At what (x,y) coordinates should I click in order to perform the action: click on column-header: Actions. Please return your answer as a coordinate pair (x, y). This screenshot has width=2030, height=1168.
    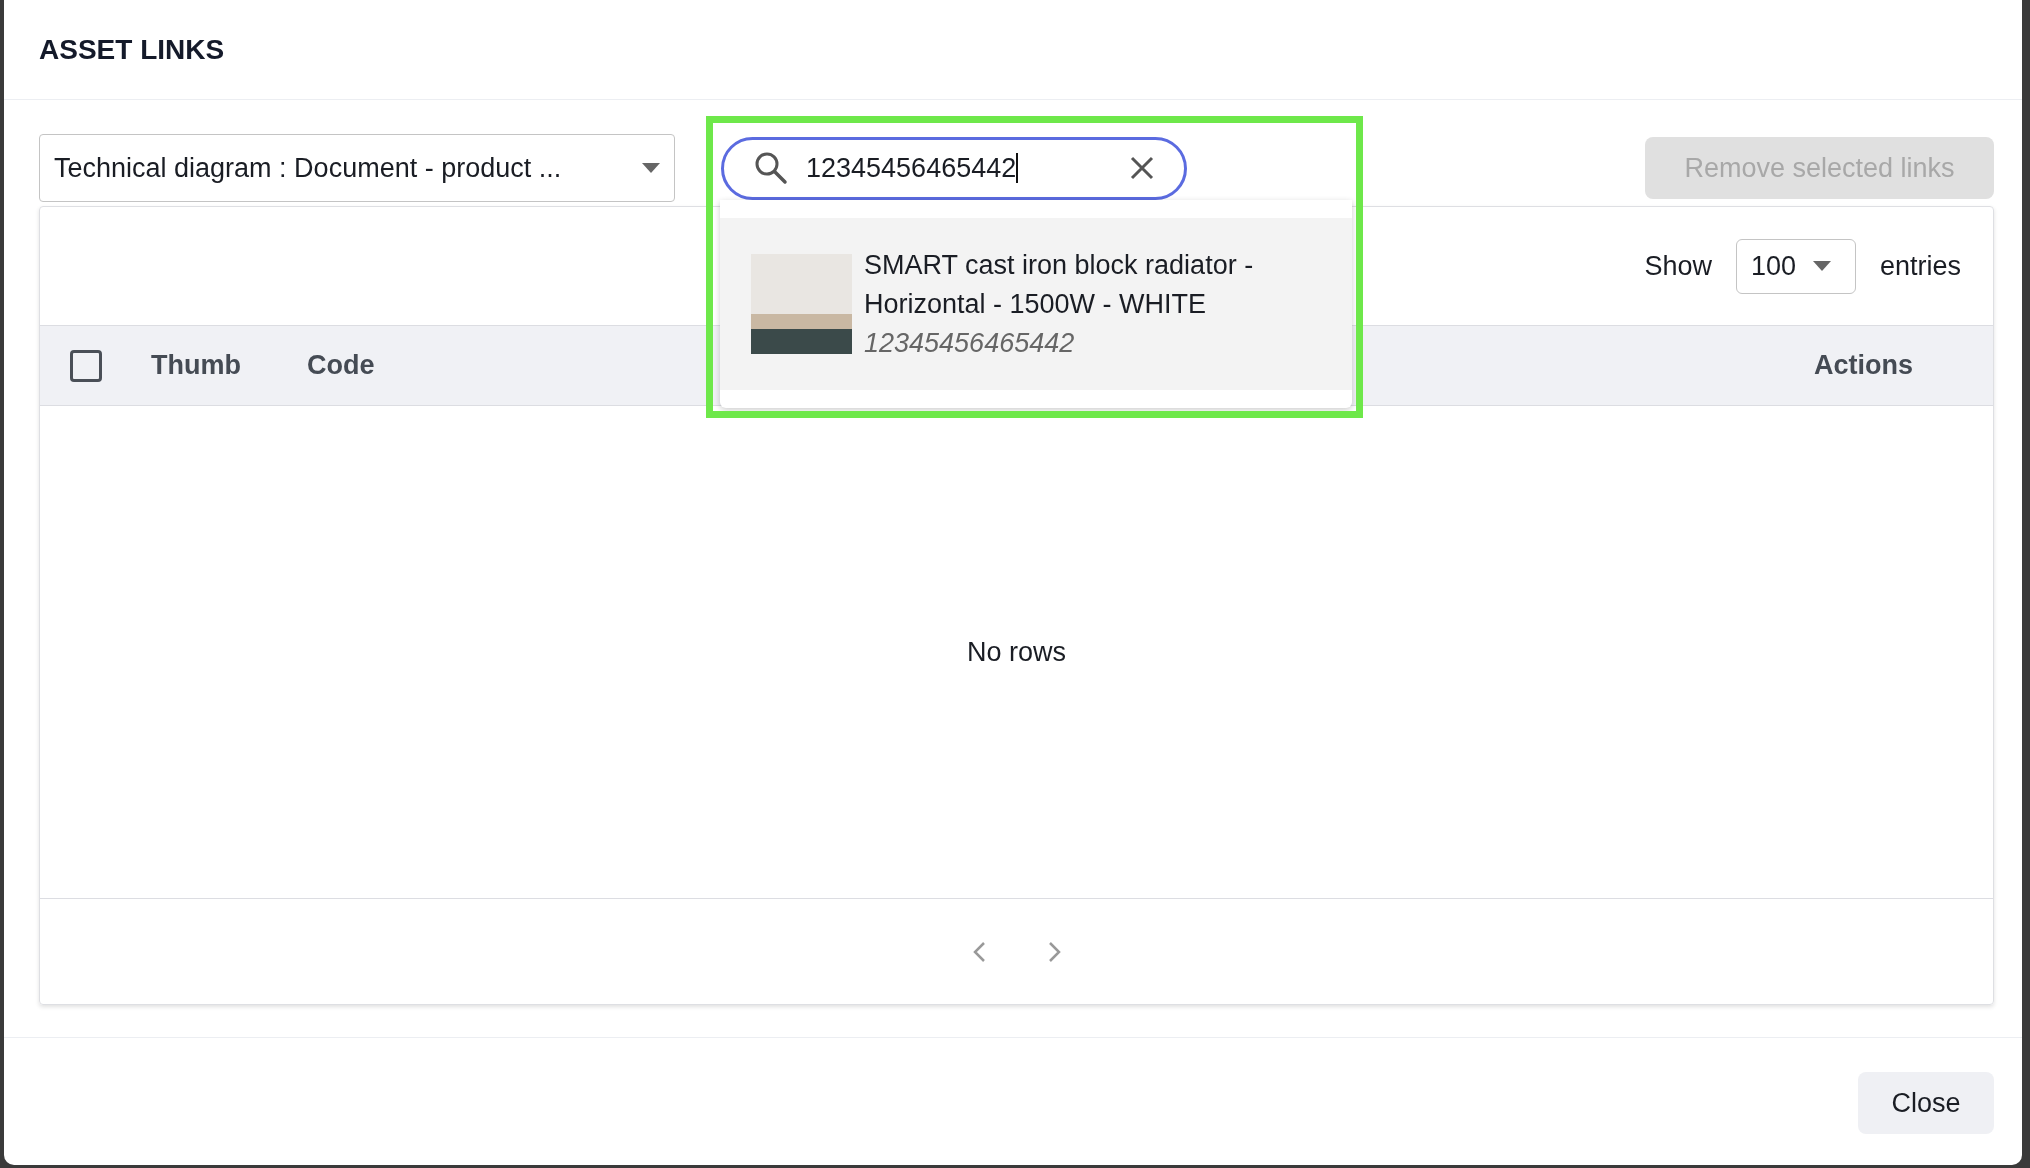
    Looking at the image, I should click on (1863, 365).